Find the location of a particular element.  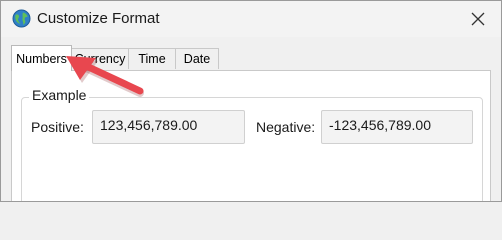

negative-value: -123,456,789.00 is located at coordinates (380, 125).